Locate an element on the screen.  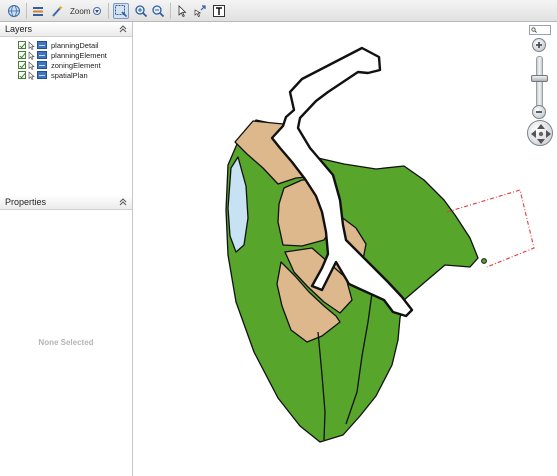
pan-arrows-icon is located at coordinates (541, 134).